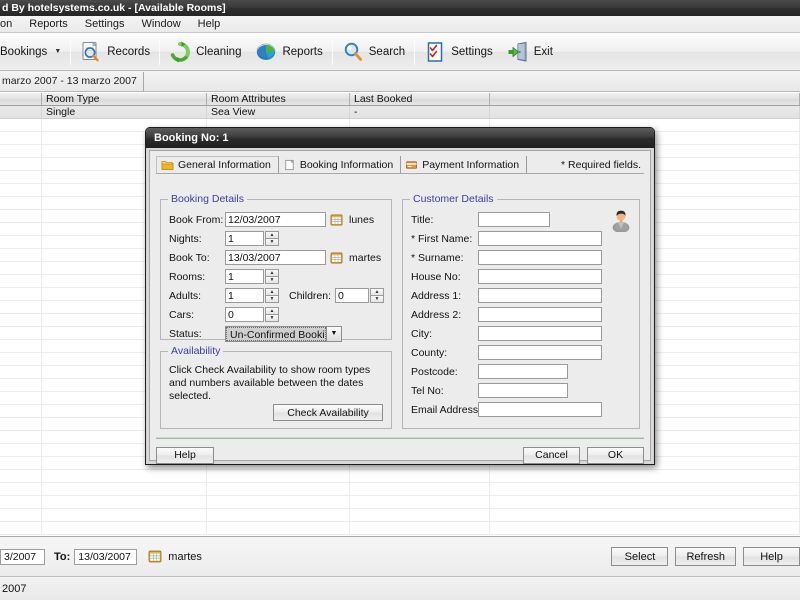 Image resolution: width=800 pixels, height=600 pixels. What do you see at coordinates (34, 52) in the screenshot?
I see `toolbar-button-bookings: Bookings ▼` at bounding box center [34, 52].